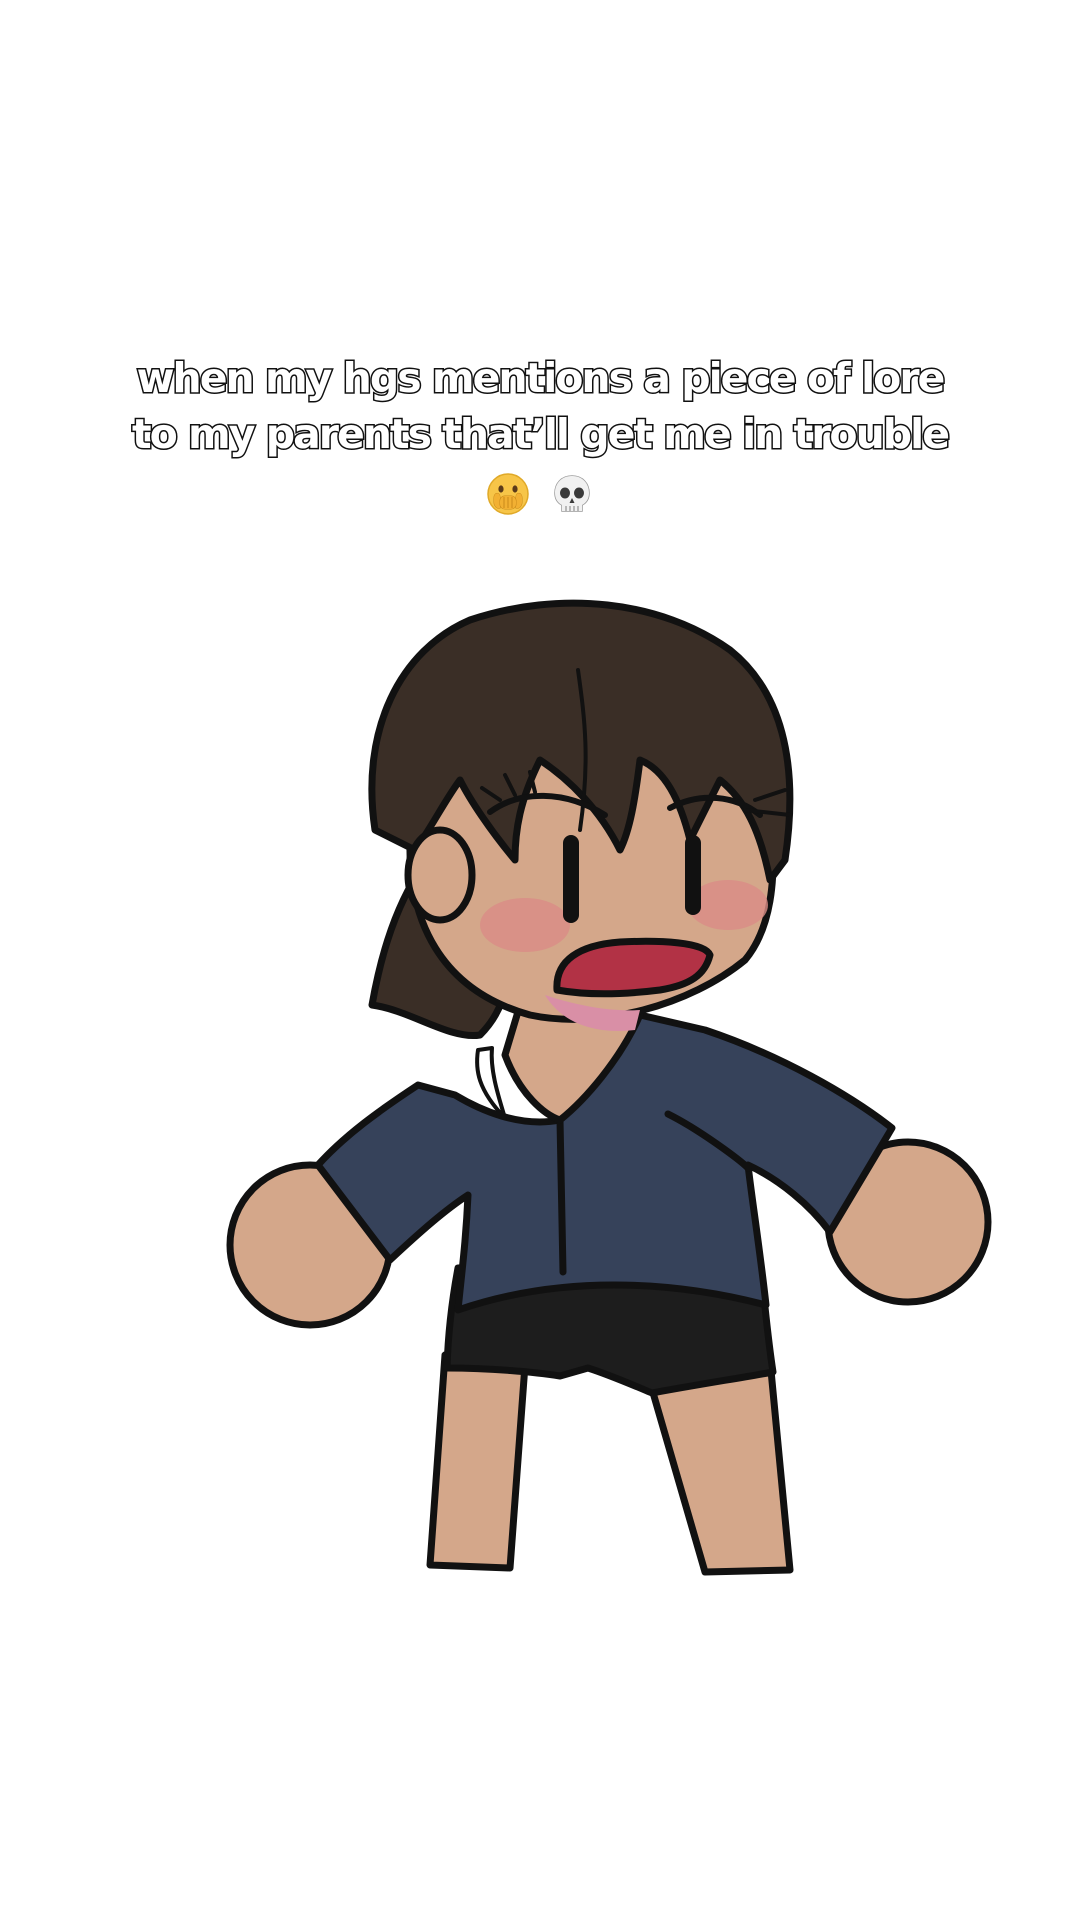 The width and height of the screenshot is (1080, 1920). Describe the element at coordinates (693, 875) in the screenshot. I see `right-eye` at that location.